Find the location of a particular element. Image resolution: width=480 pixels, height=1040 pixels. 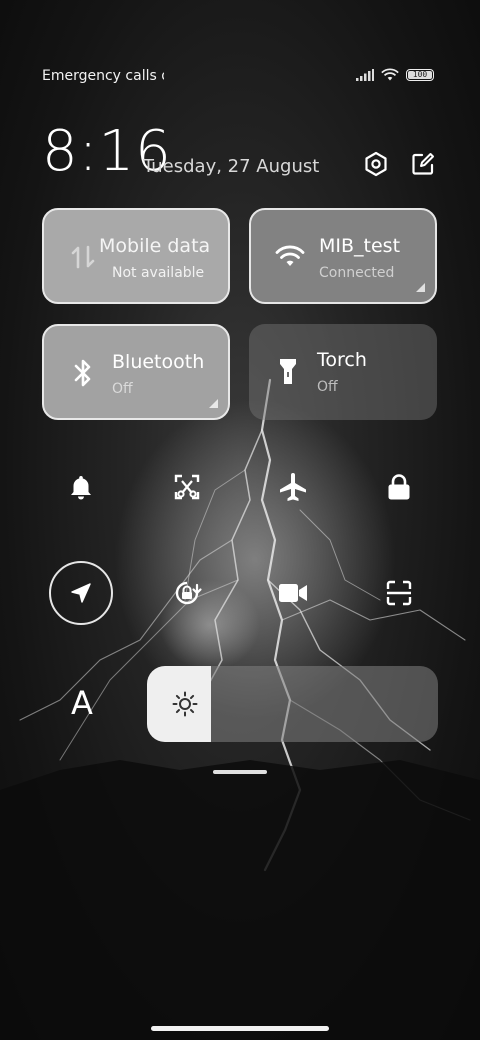

bluetooth-expand-corner-icon is located at coordinates (213, 403).